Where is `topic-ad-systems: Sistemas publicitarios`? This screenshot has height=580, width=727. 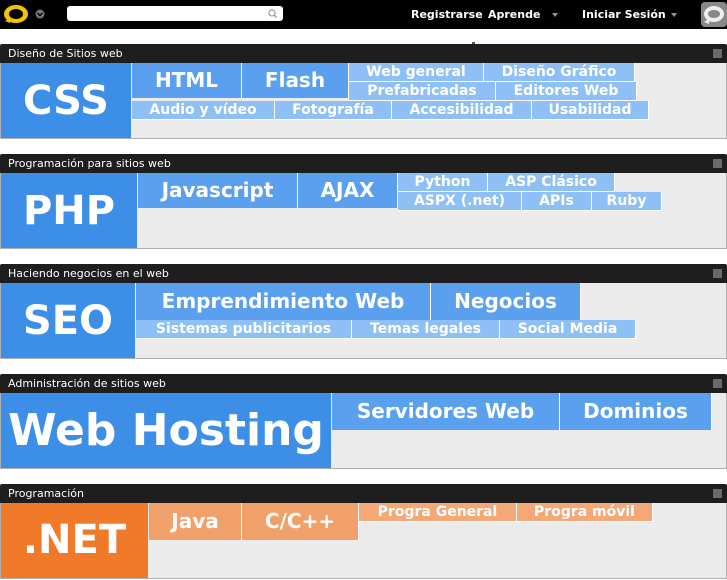 topic-ad-systems: Sistemas publicitarios is located at coordinates (244, 329).